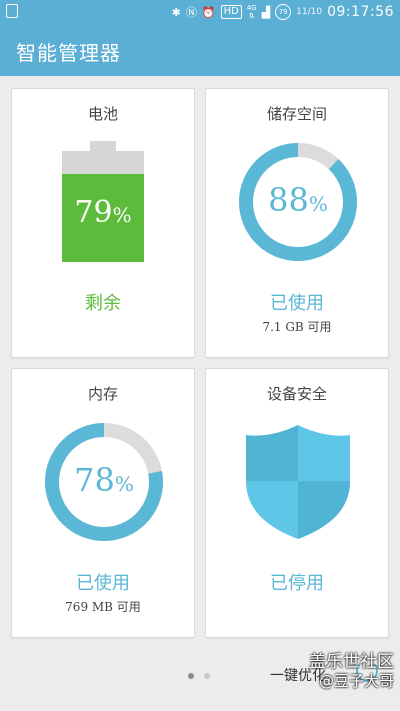 This screenshot has height=711, width=400. I want to click on storage-ring: 88%, so click(298, 202).